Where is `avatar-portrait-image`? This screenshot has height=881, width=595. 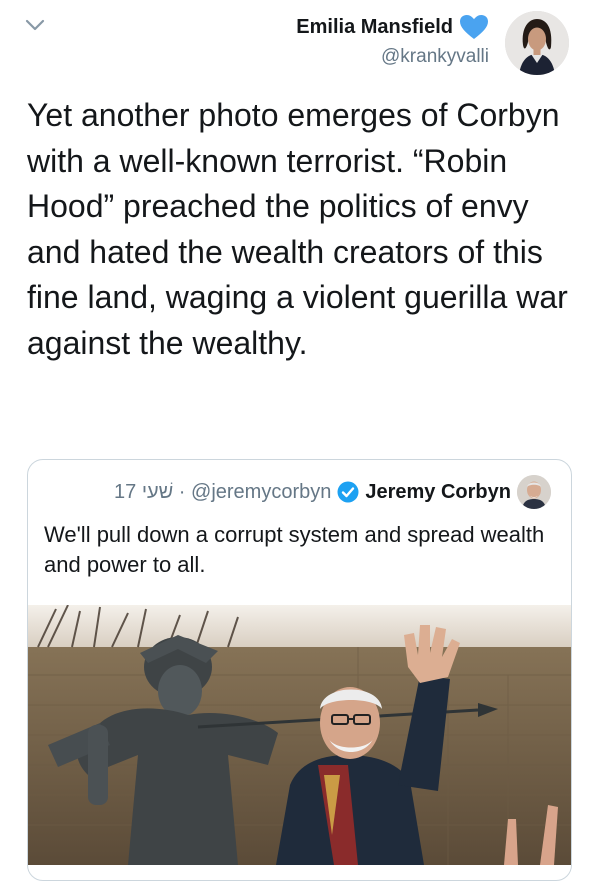 avatar-portrait-image is located at coordinates (537, 43).